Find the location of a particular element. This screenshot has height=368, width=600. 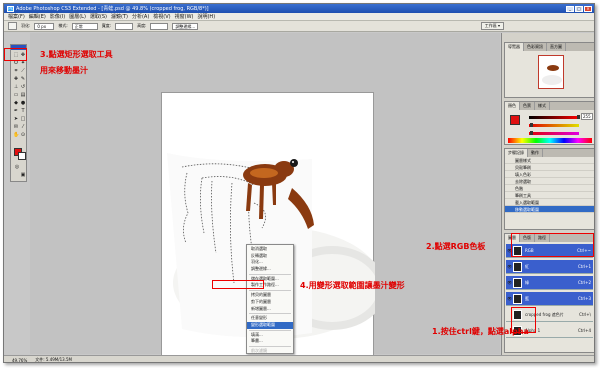

lasso-icon: ʘ is located at coordinates (16, 63).